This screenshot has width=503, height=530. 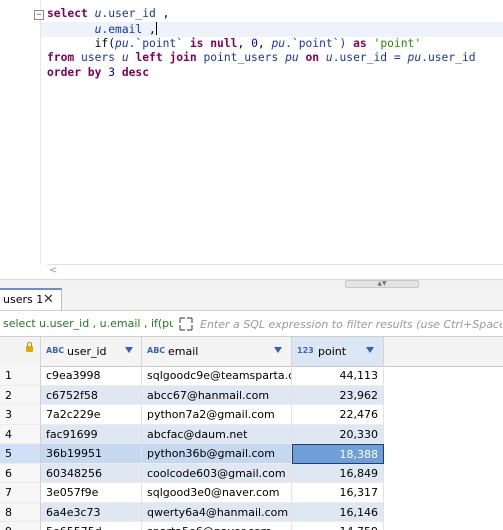 I want to click on column-header-user-id: ABC user_id, so click(x=91, y=351).